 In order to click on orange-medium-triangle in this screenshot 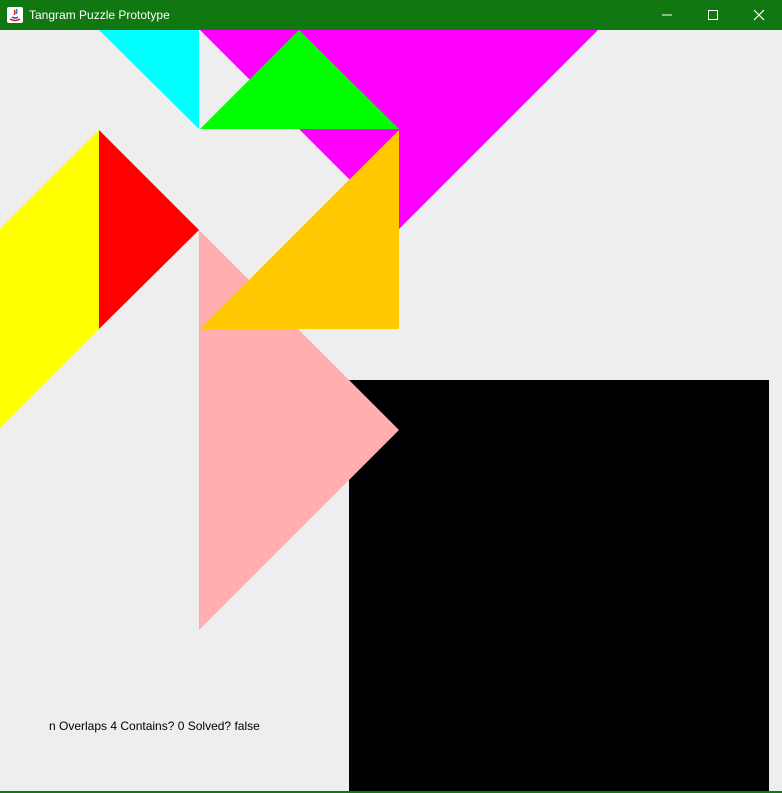, I will do `click(299, 229)`.